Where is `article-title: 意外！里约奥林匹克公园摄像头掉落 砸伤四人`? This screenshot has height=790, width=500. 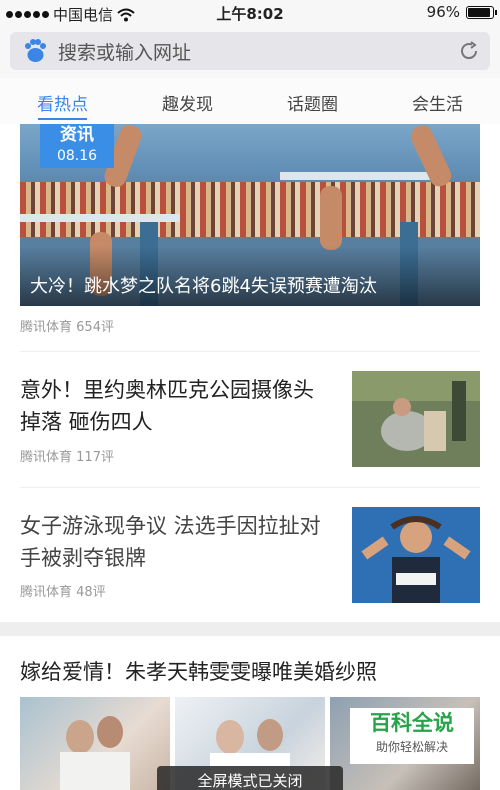 article-title: 意外！里约奥林匹克公园摄像头掉落 砸伤四人 is located at coordinates (175, 406).